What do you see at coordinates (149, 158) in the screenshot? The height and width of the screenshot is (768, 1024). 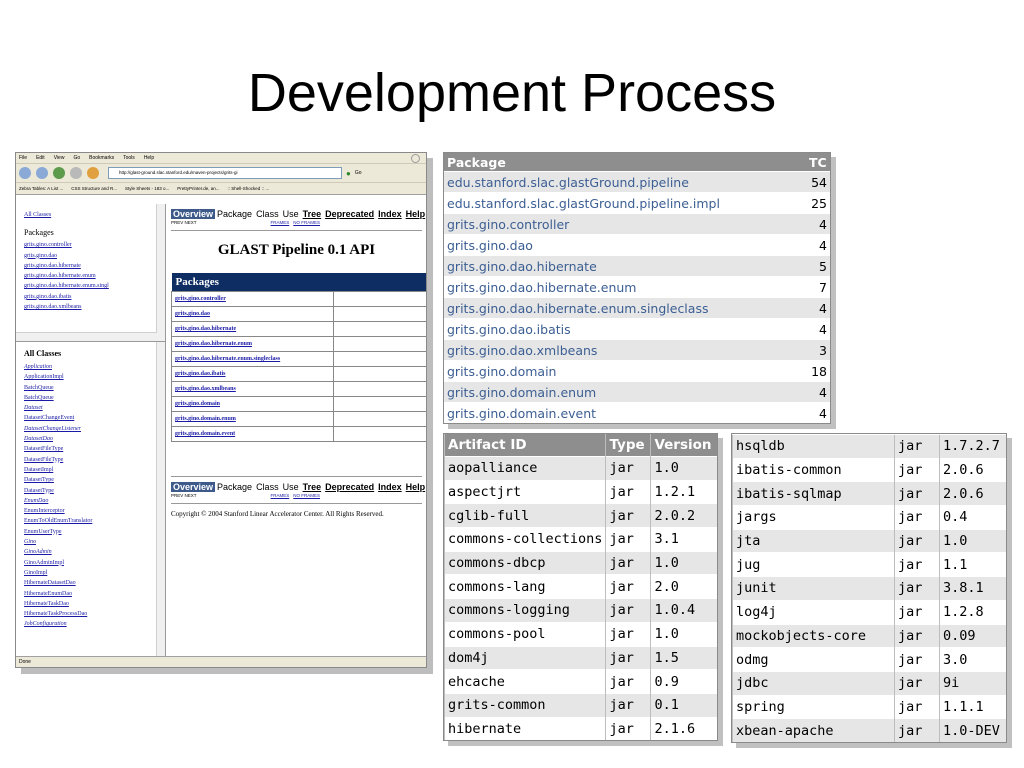 I see `menu-help: Help` at bounding box center [149, 158].